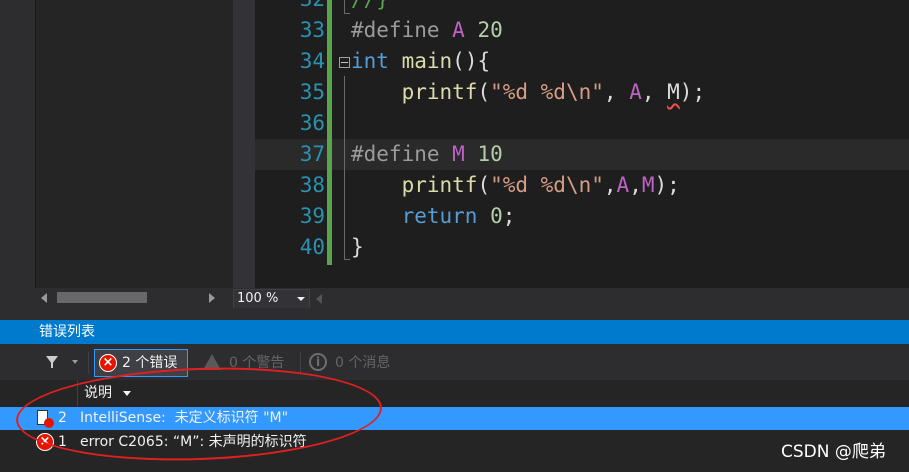 The image size is (909, 472). I want to click on line-number: 34, so click(312, 61).